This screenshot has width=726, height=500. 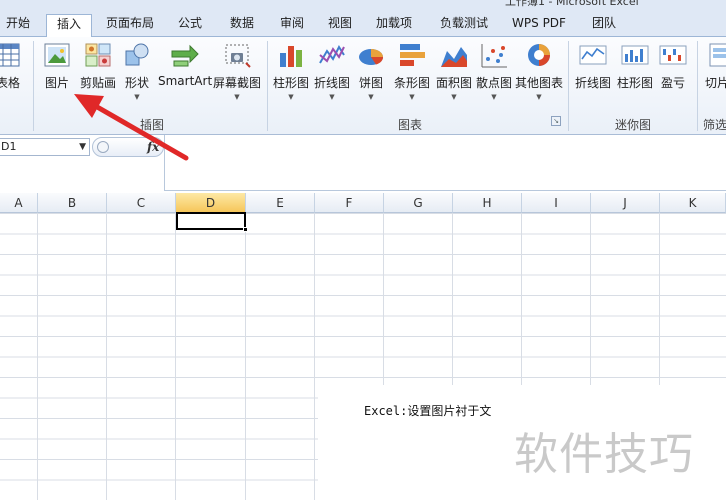 I want to click on column-chart-label: 柱形图, so click(x=290, y=83).